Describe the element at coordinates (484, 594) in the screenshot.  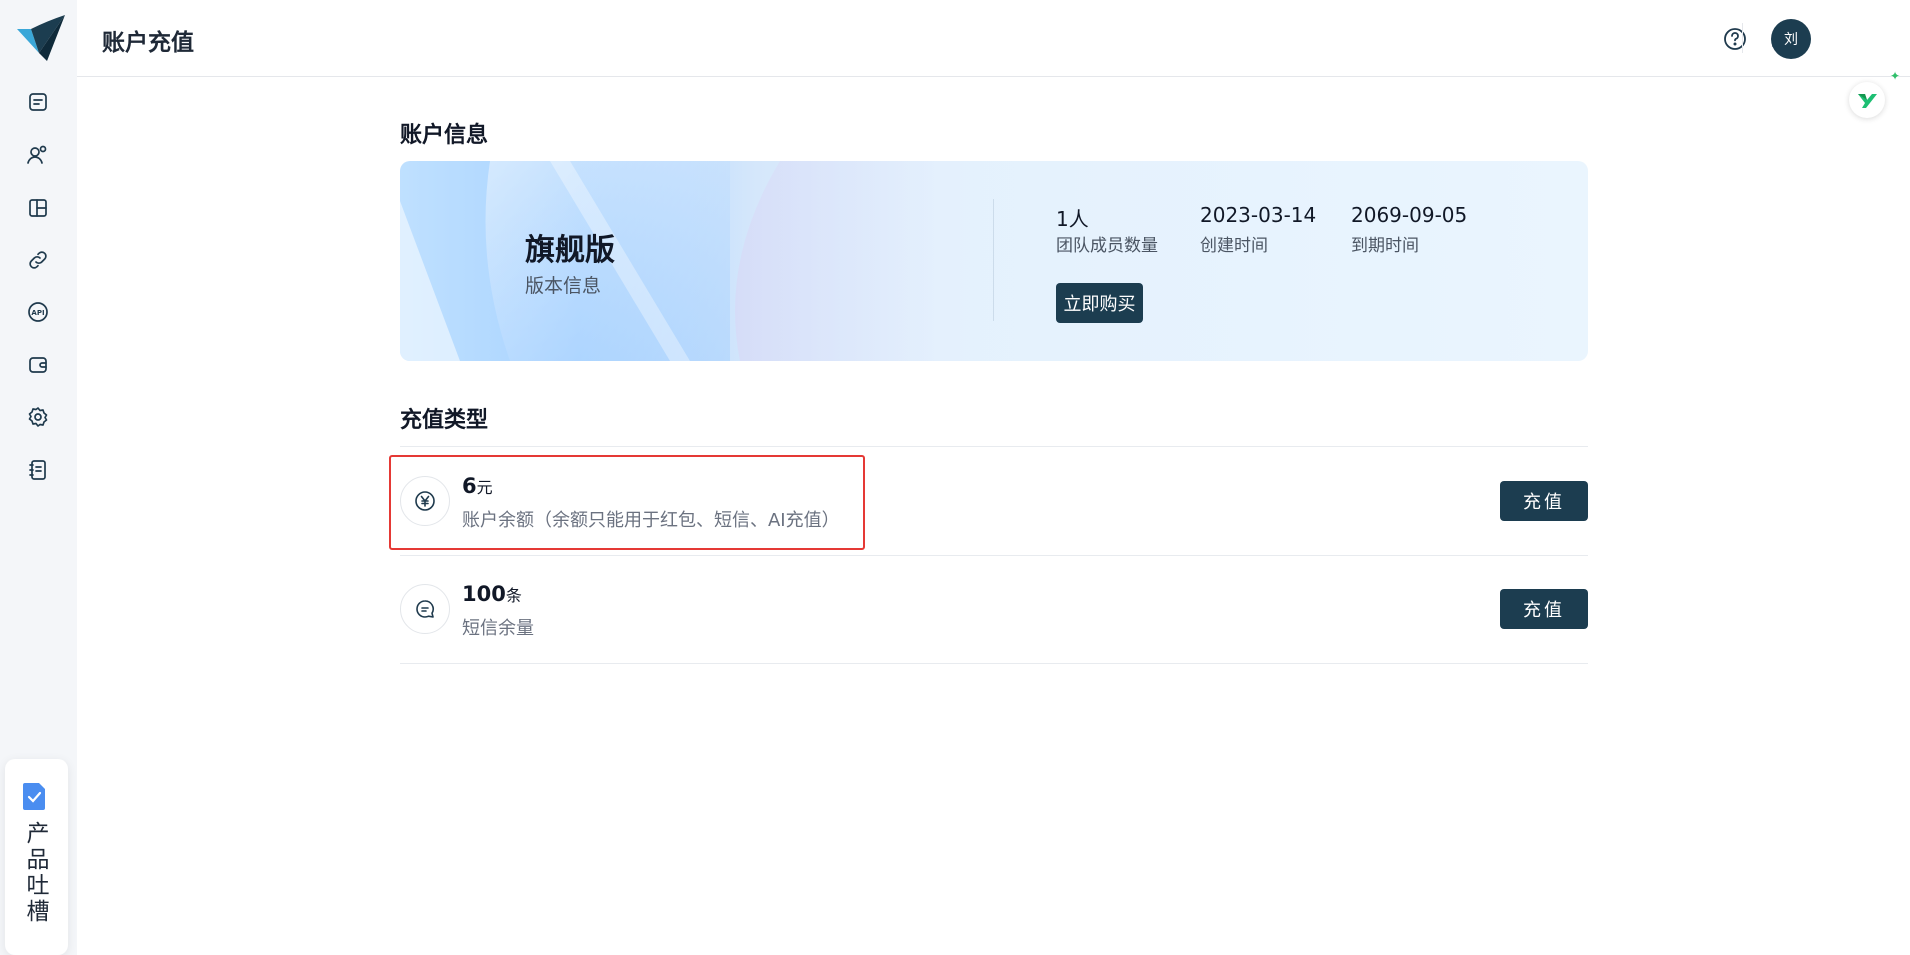
I see `sms-value: 100` at that location.